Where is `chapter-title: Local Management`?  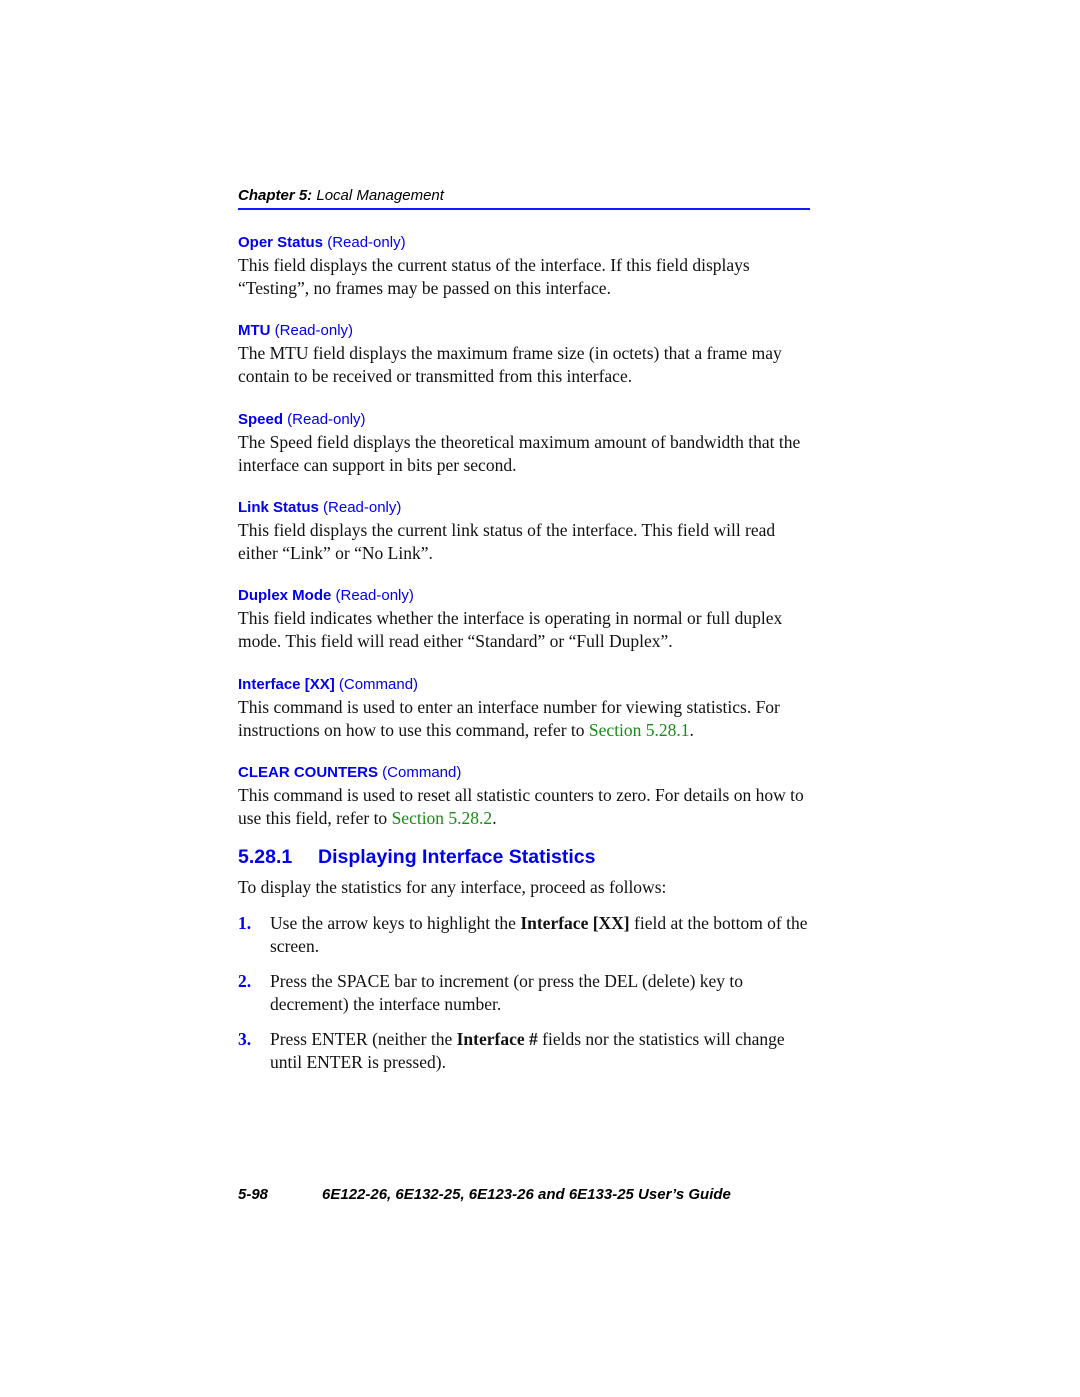 chapter-title: Local Management is located at coordinates (378, 195).